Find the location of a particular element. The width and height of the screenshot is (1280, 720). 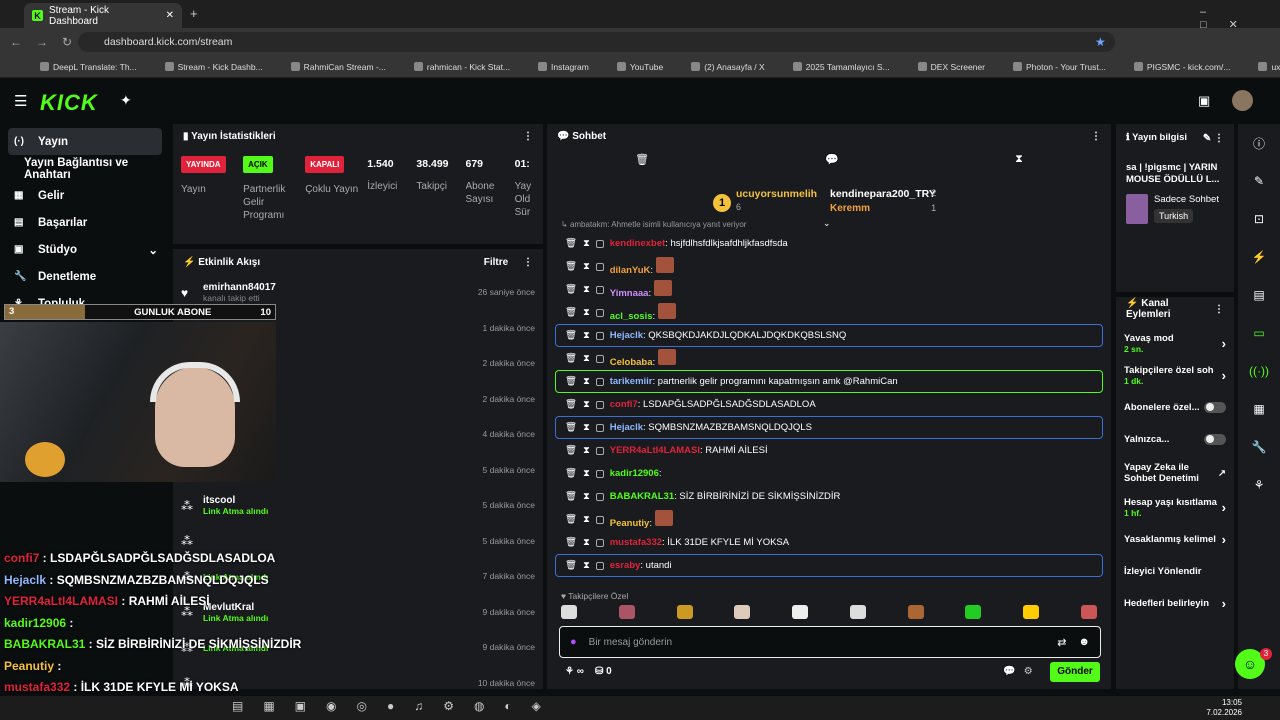

activity-item: ⁂ itscool Link Atma alındı 5 dakika önce is located at coordinates (358, 506).